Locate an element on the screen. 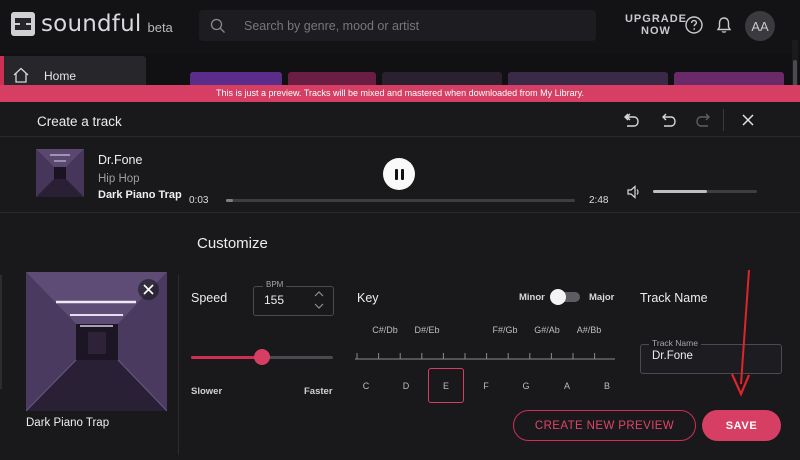  track-title: Dark Piano Trap is located at coordinates (140, 195).